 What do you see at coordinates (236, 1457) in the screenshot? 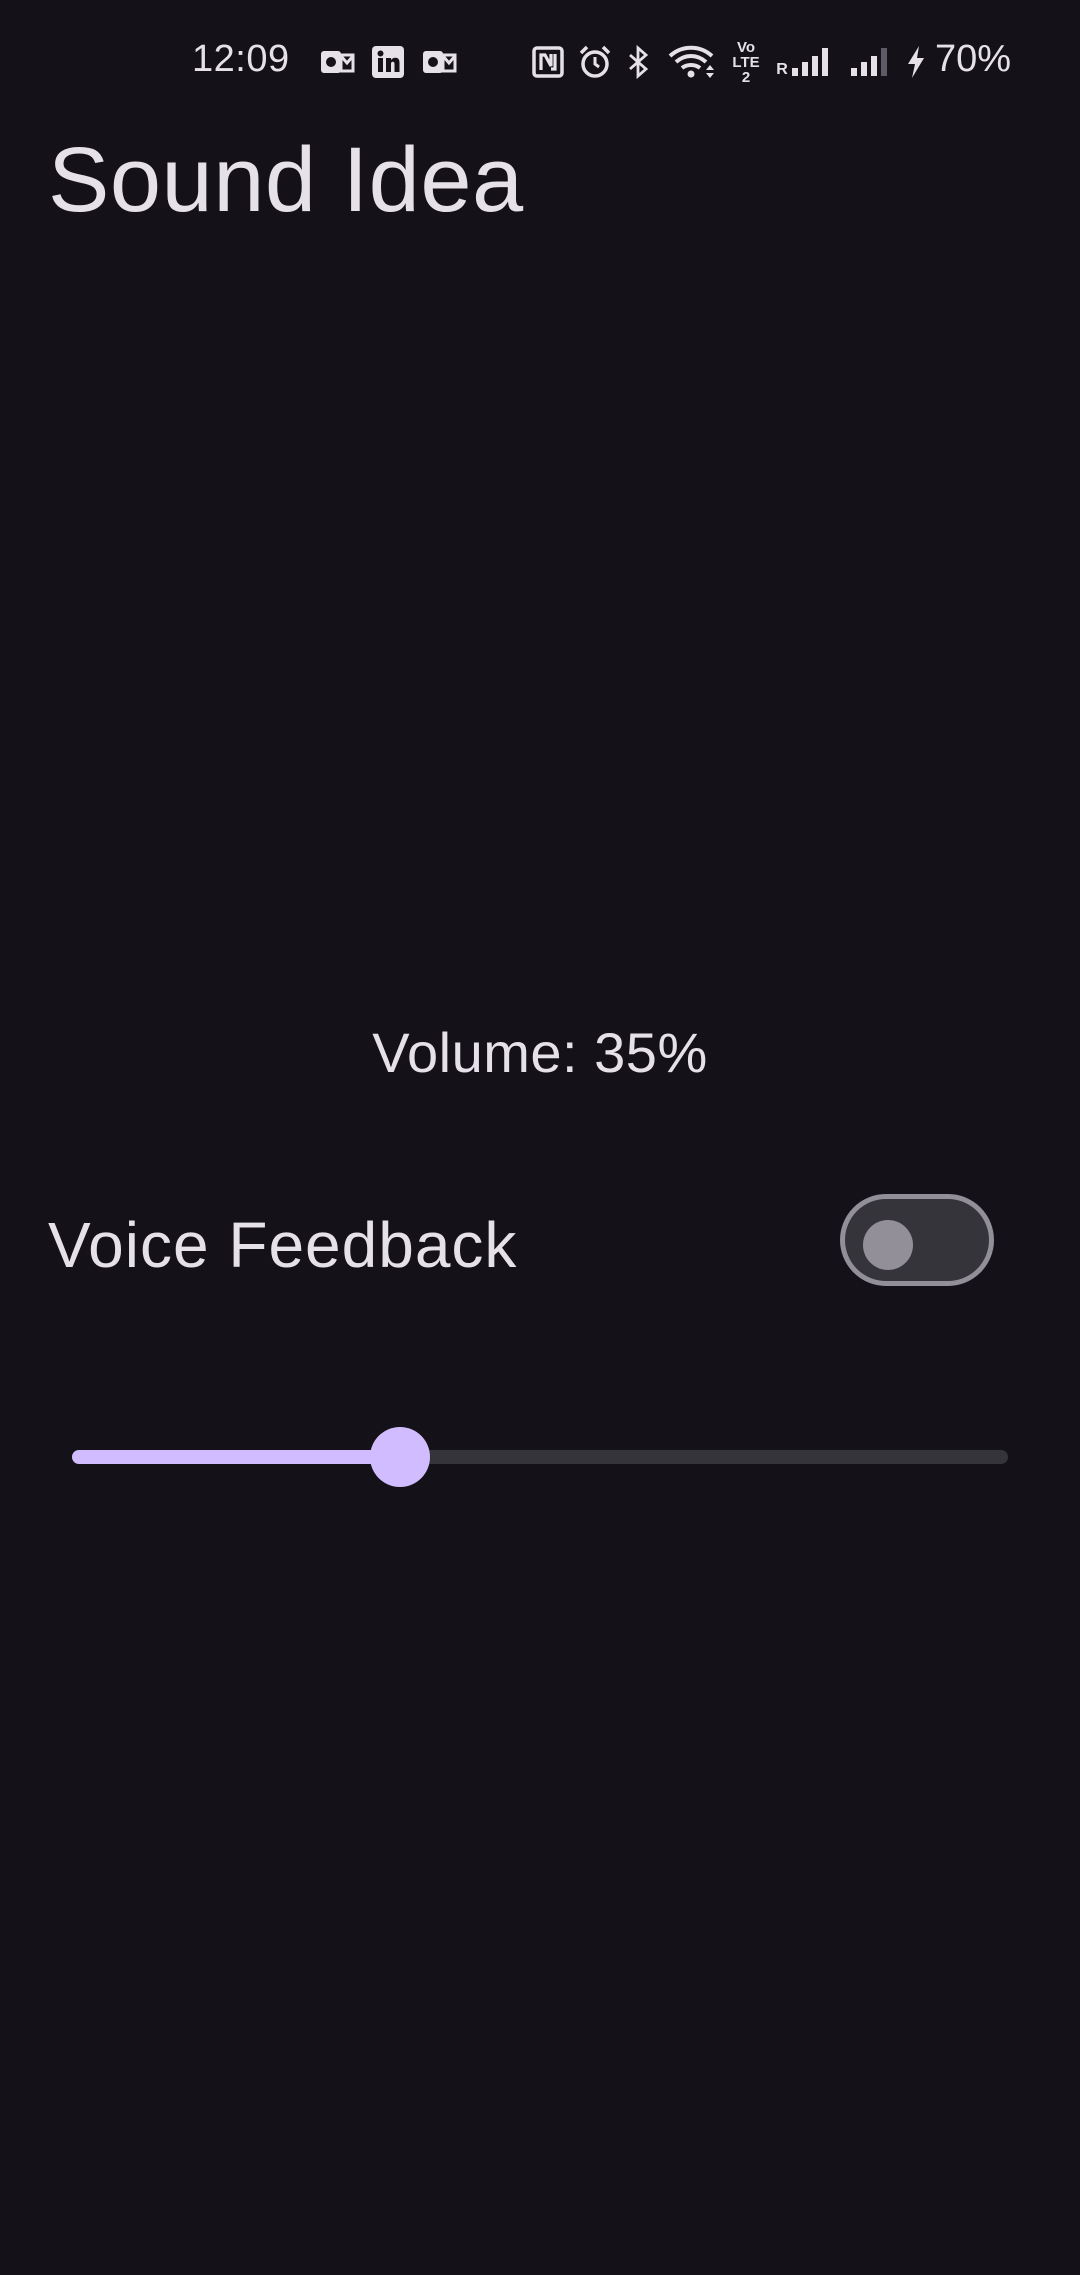
I see `slider-track-active` at bounding box center [236, 1457].